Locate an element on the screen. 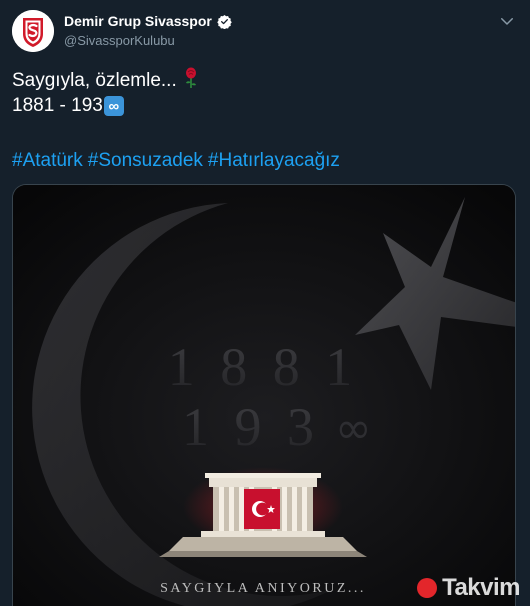  hashtag-list: #Atatürk #Sonsuzadek #Hatırlayacağız is located at coordinates (176, 161).